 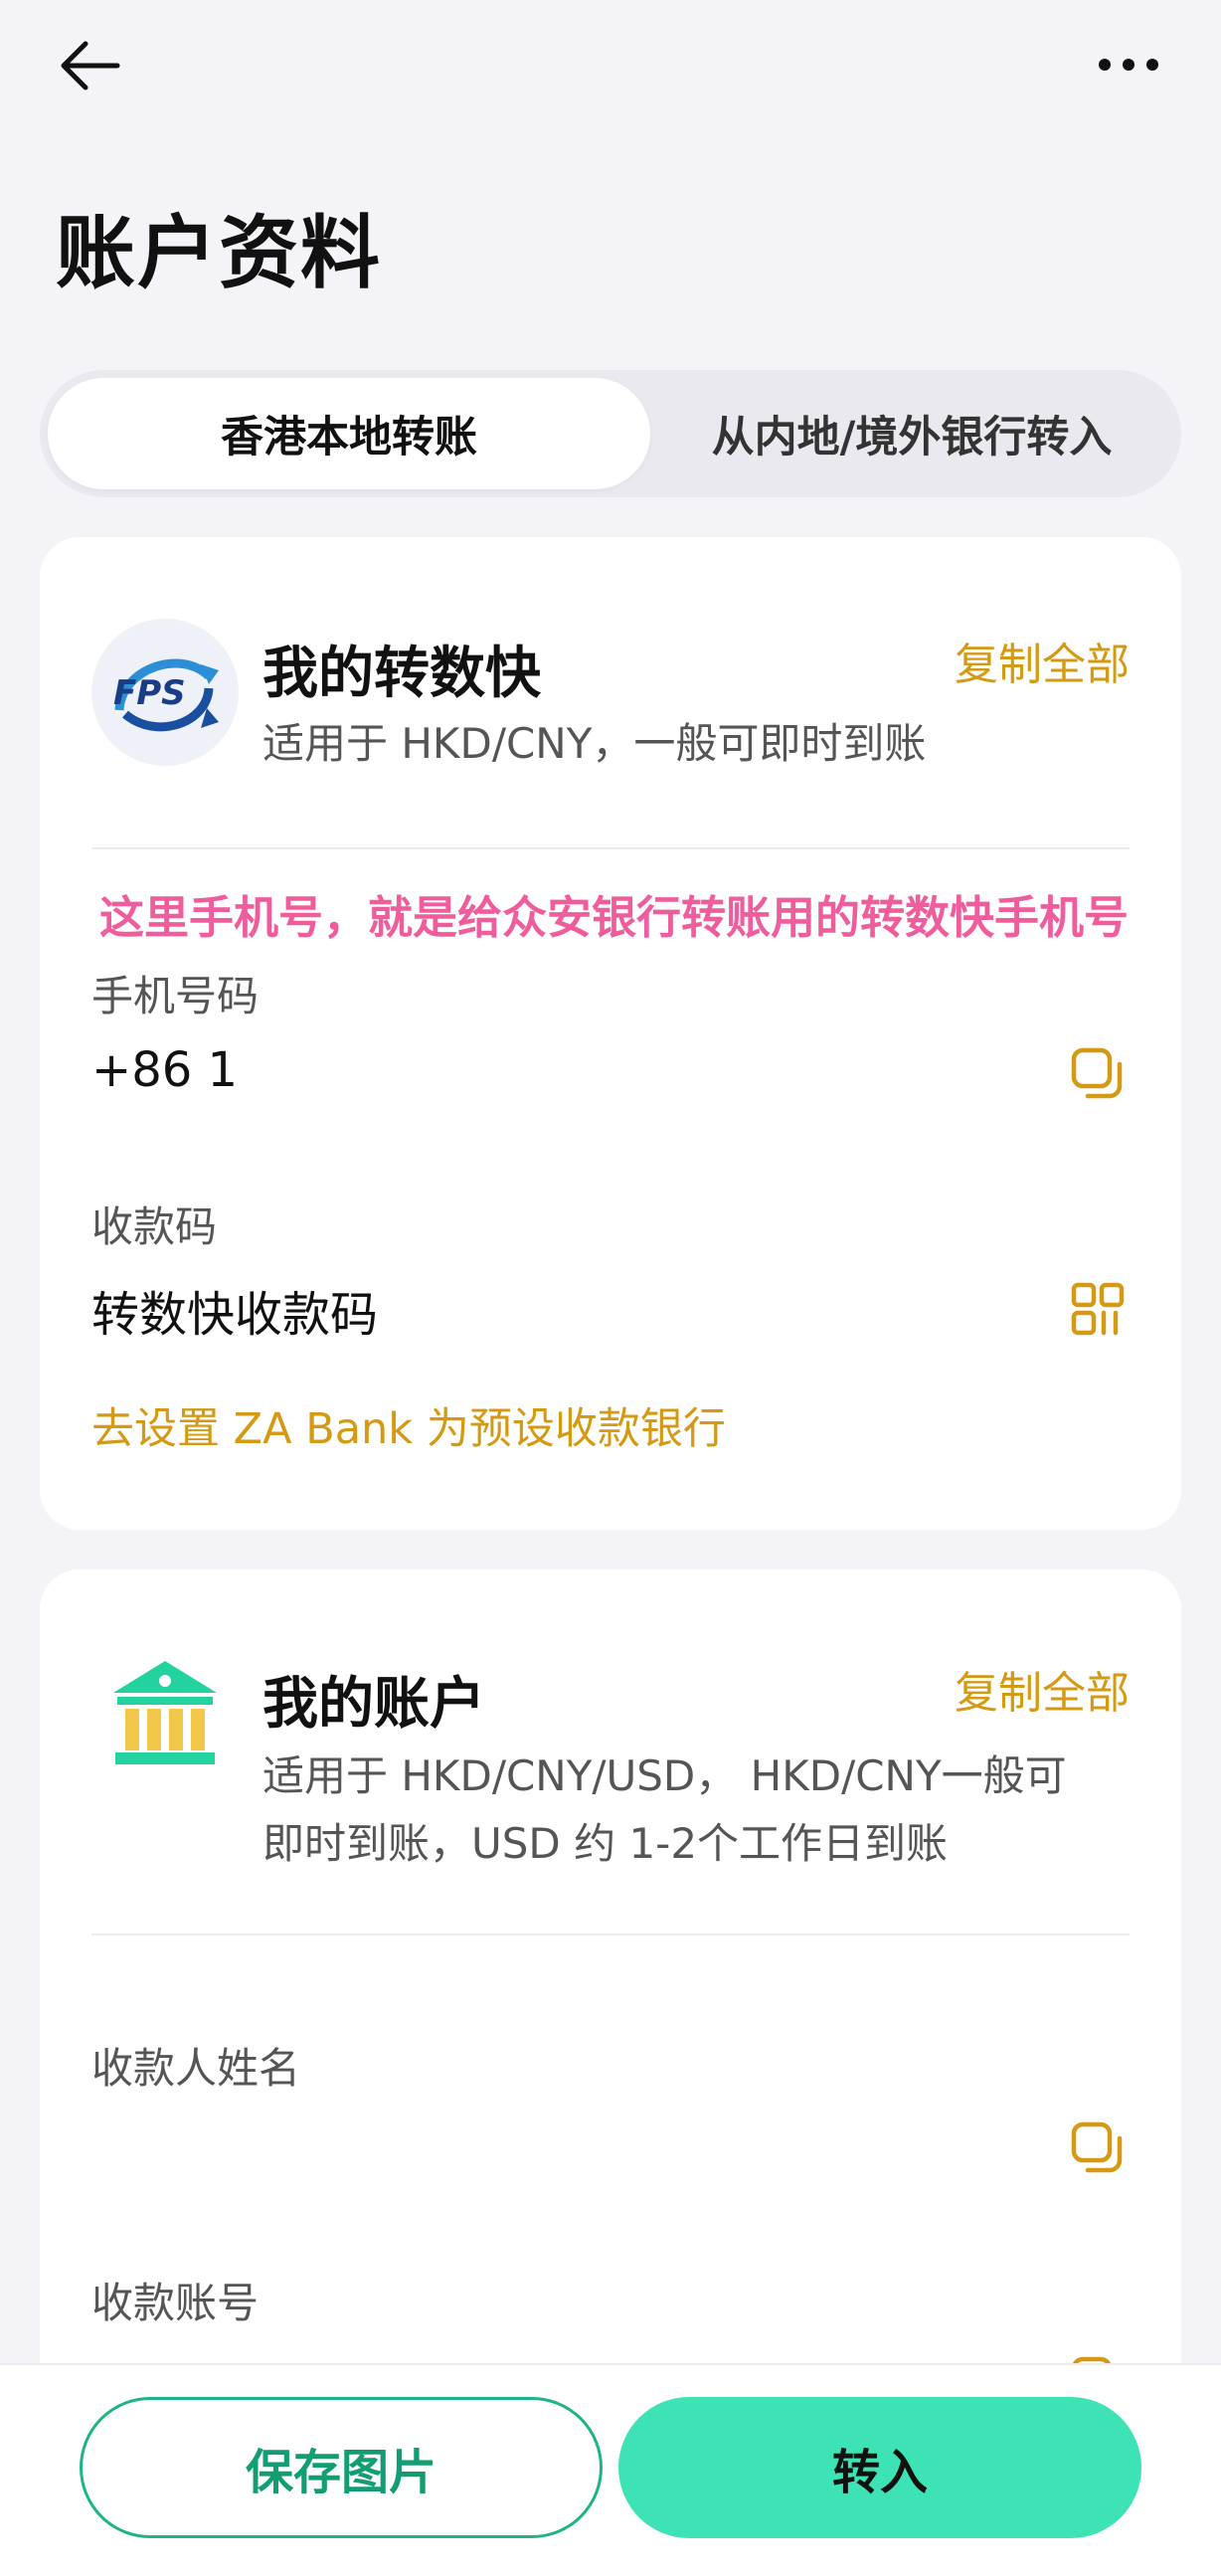 I want to click on qr-value: 转数快收款码, so click(x=235, y=1315).